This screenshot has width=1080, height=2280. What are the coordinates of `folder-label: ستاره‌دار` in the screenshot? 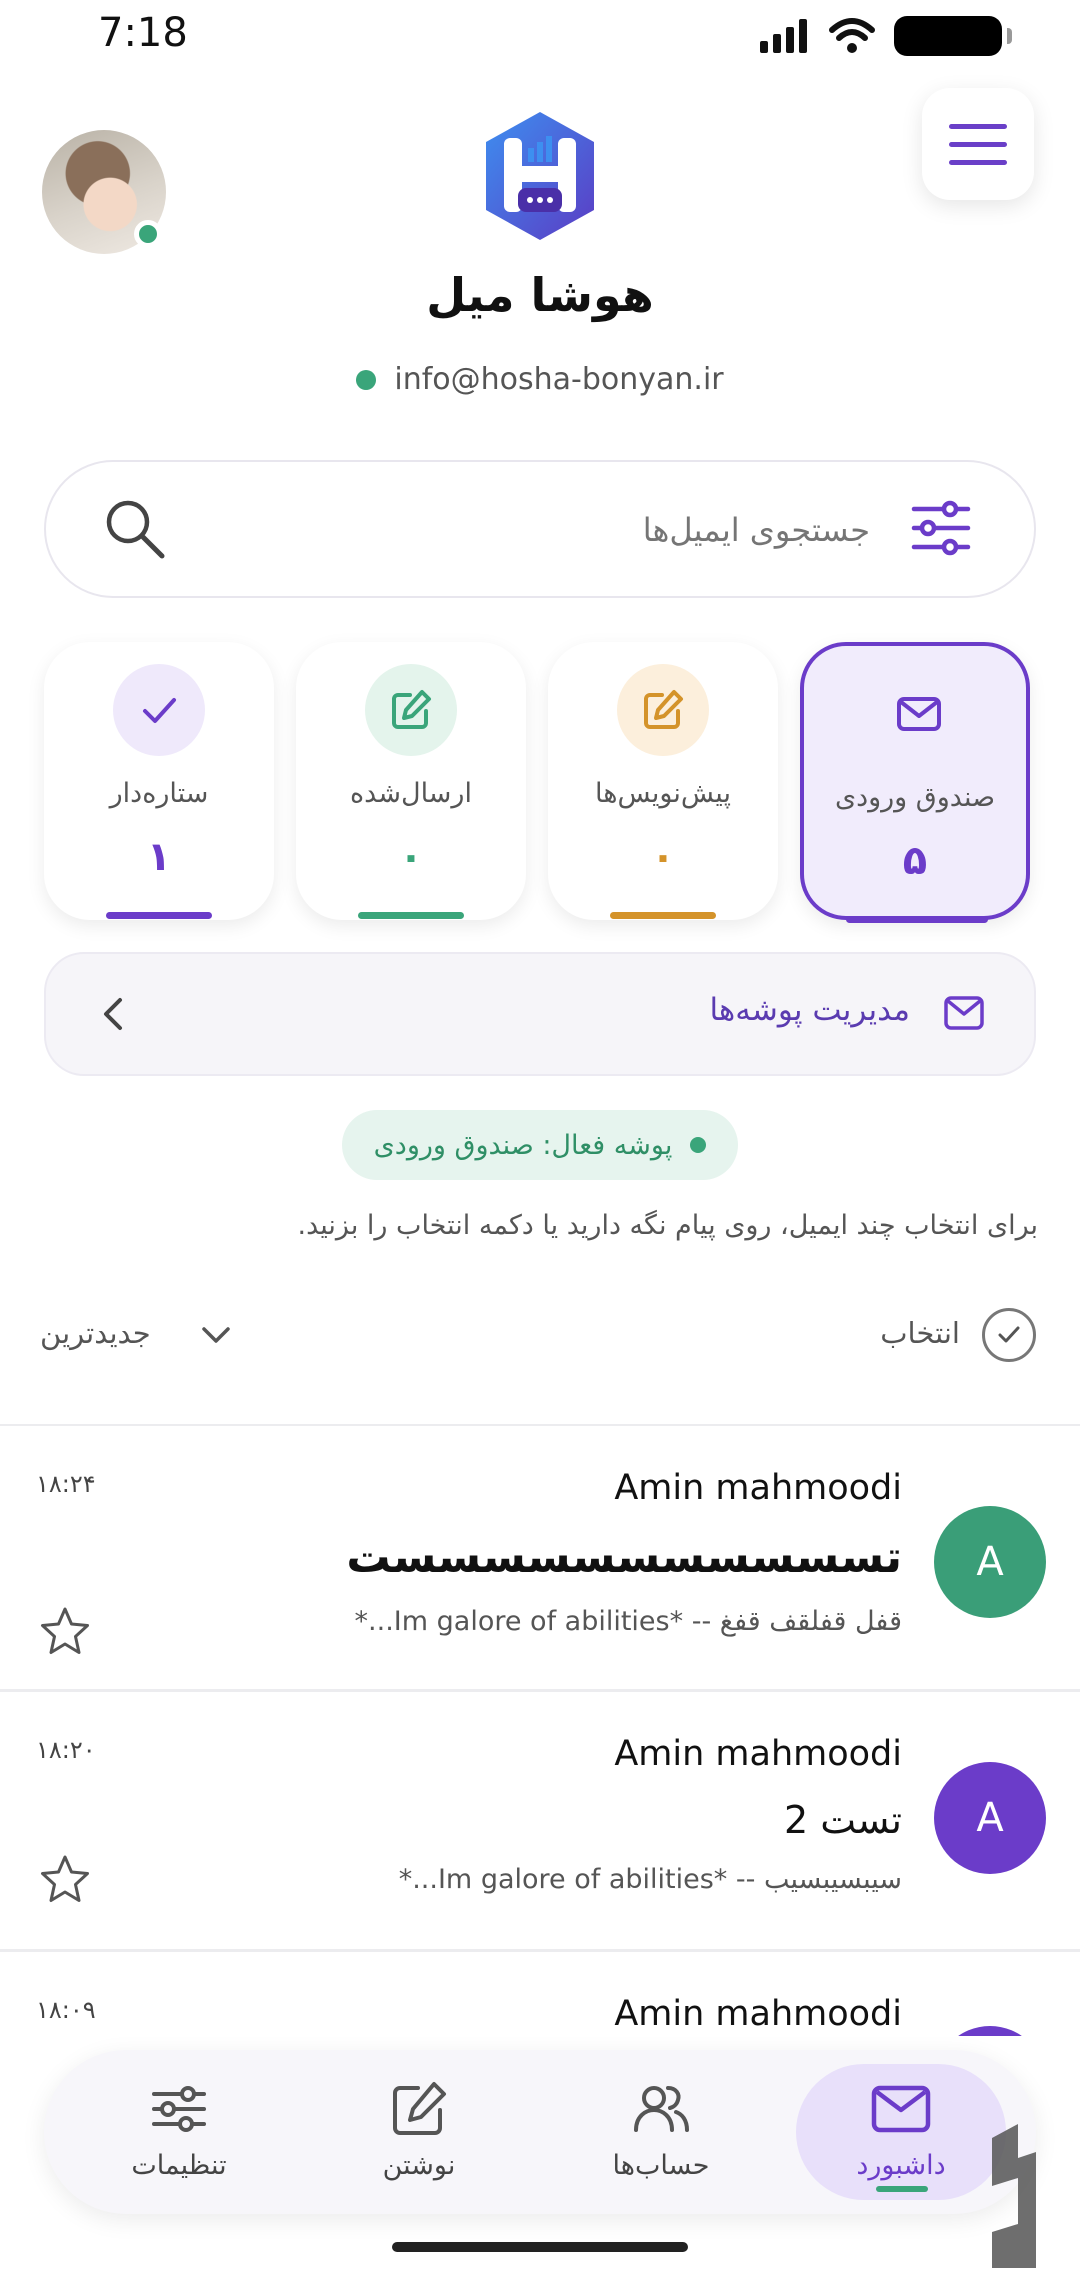 It's located at (159, 793).